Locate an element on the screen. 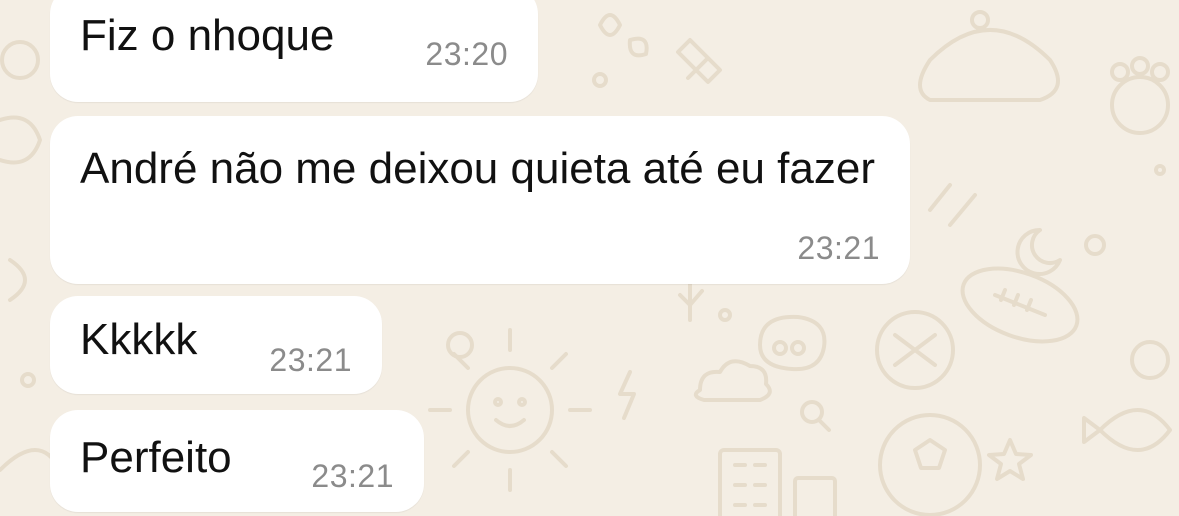 This screenshot has height=516, width=1179. message-text: Fiz o nhoque is located at coordinates (207, 35).